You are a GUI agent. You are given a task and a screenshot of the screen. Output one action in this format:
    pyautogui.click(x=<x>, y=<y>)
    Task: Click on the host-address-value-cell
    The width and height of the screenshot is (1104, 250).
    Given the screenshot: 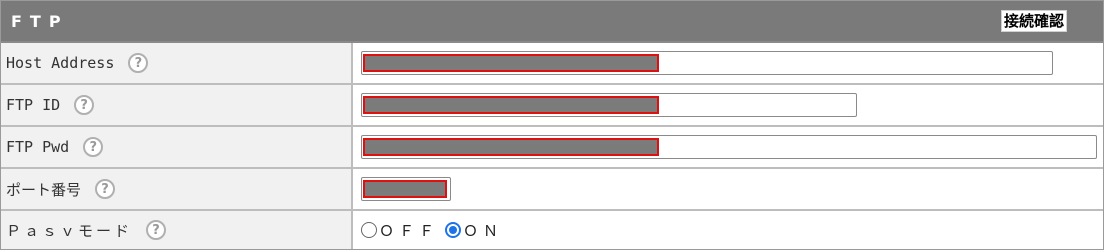 What is the action you would take?
    pyautogui.click(x=728, y=63)
    